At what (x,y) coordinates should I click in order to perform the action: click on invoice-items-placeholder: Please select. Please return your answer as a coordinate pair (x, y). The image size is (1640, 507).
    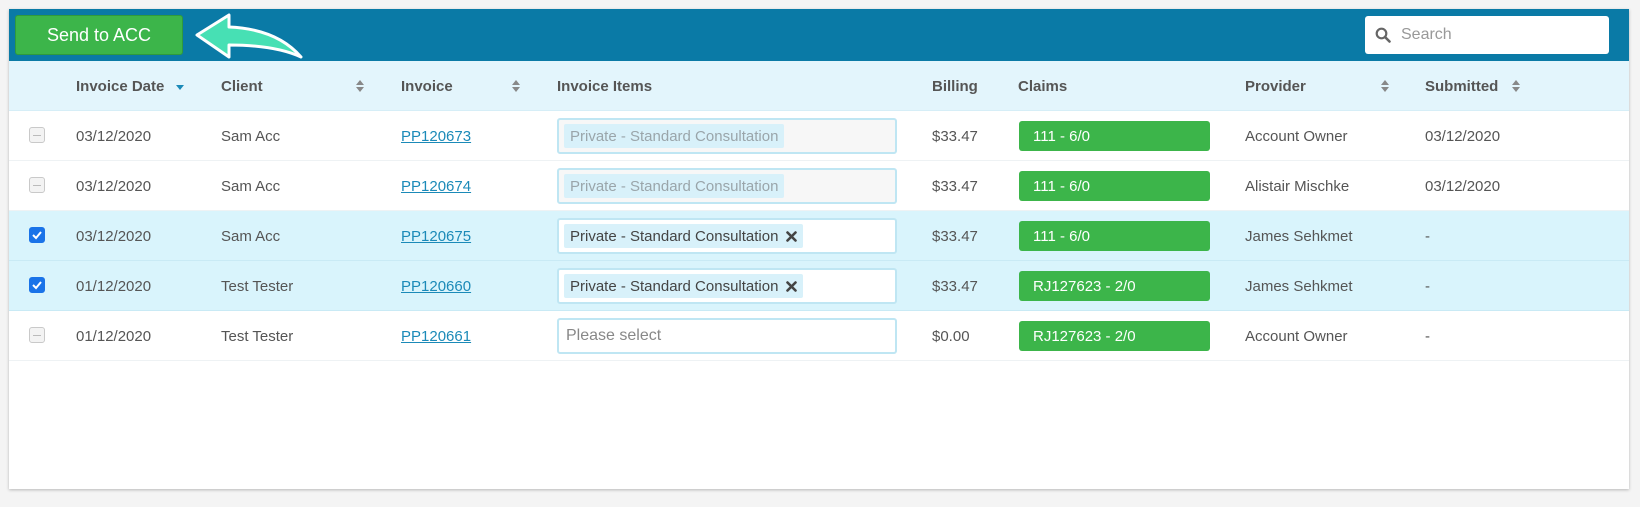
    Looking at the image, I should click on (614, 335).